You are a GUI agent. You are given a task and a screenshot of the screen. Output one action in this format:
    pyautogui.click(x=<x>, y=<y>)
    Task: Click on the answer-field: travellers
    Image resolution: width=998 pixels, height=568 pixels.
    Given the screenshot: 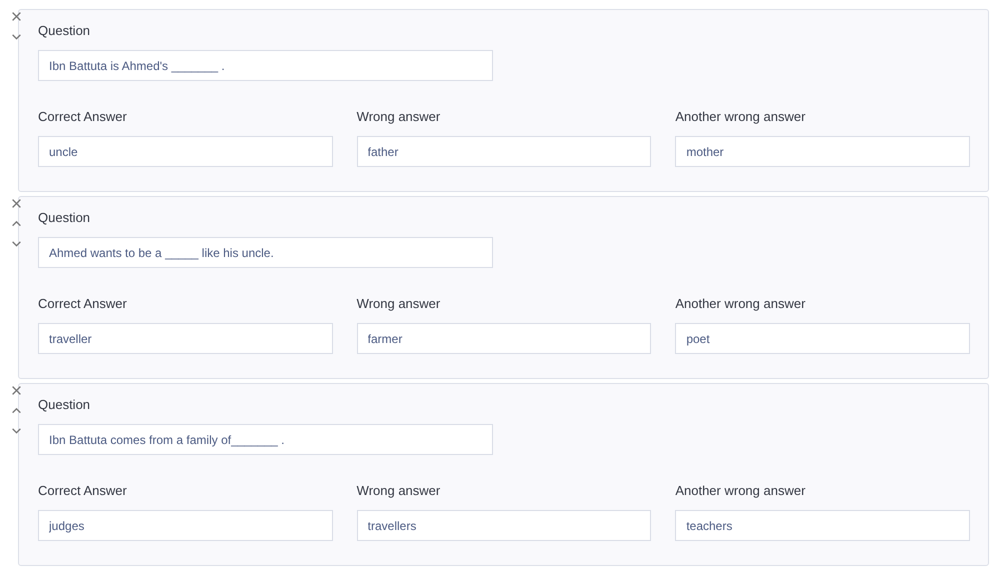 What is the action you would take?
    pyautogui.click(x=504, y=525)
    